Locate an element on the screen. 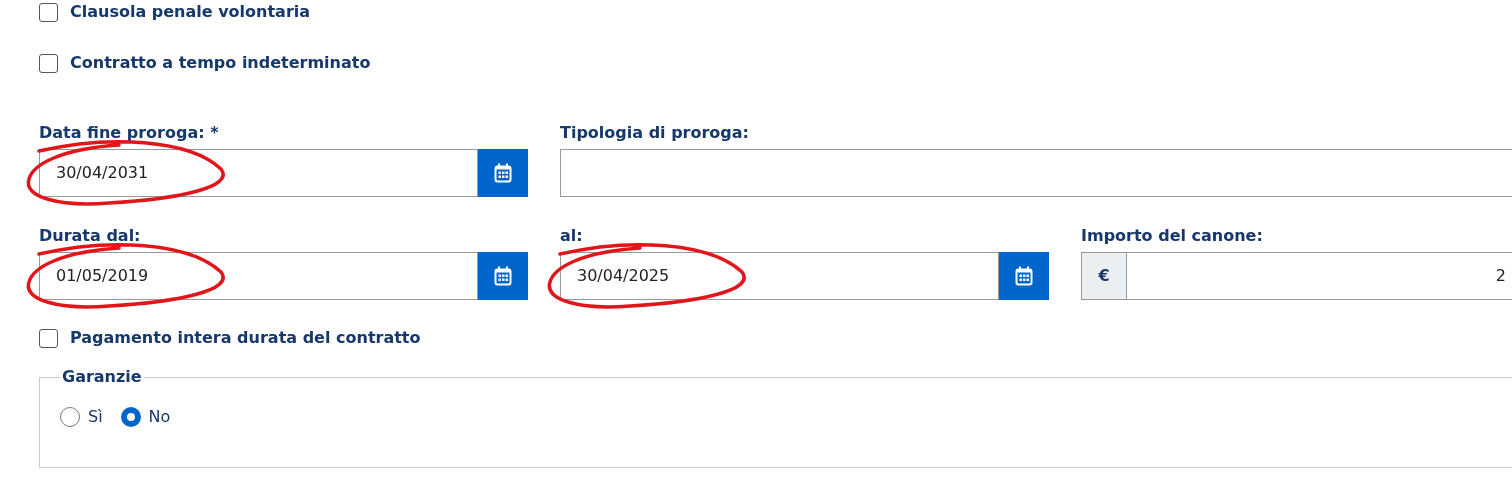 Image resolution: width=1512 pixels, height=495 pixels. radio-label: Sì is located at coordinates (95, 417).